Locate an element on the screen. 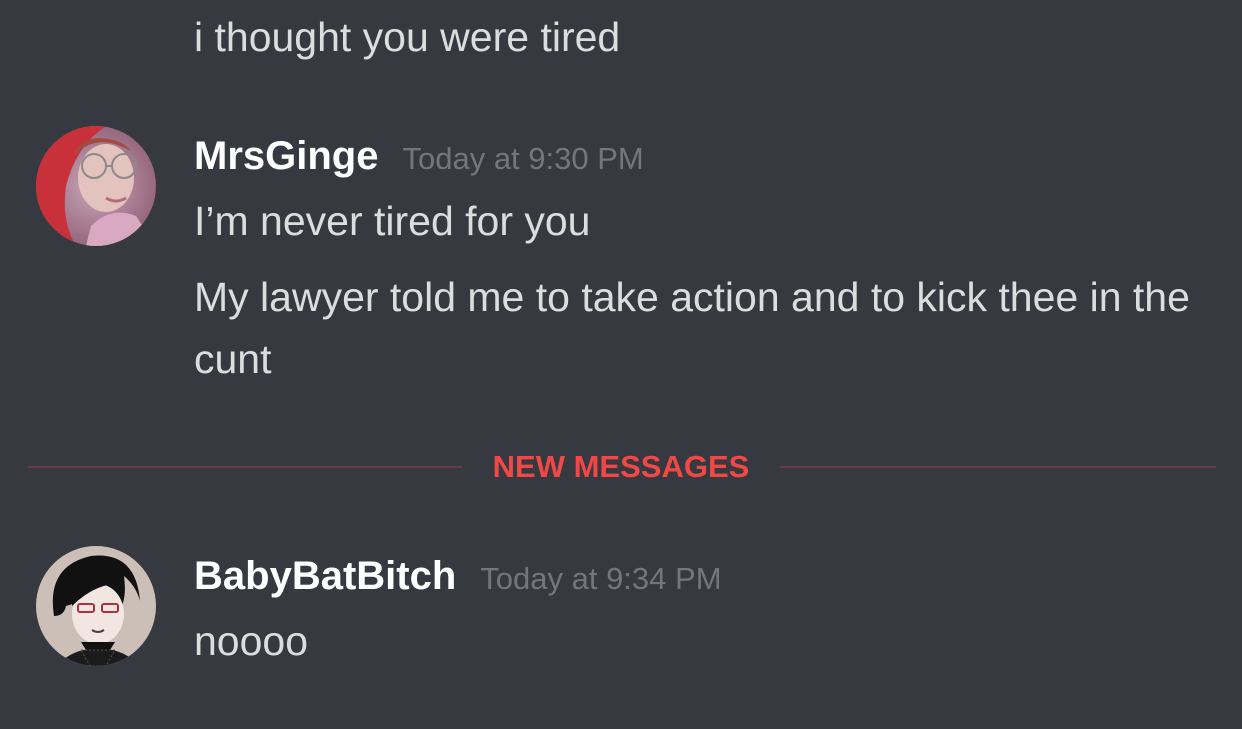 The image size is (1242, 729). username: MrsGinge is located at coordinates (286, 156).